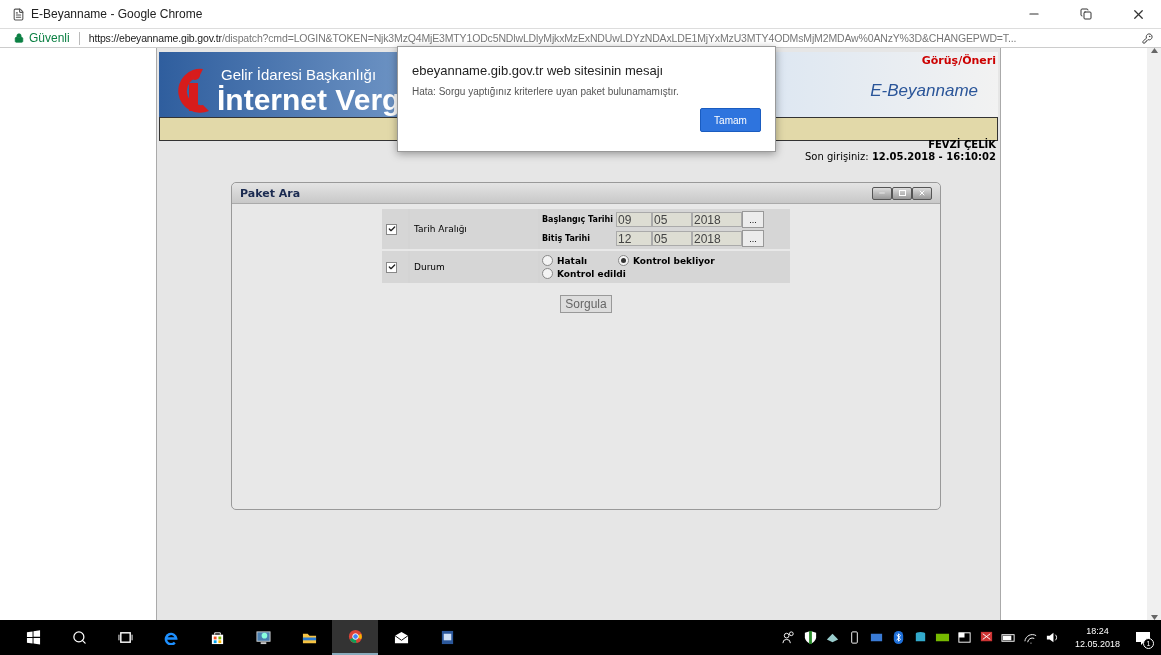 Image resolution: width=1161 pixels, height=655 pixels. What do you see at coordinates (271, 193) in the screenshot?
I see `panel-title: Paket Ara` at bounding box center [271, 193].